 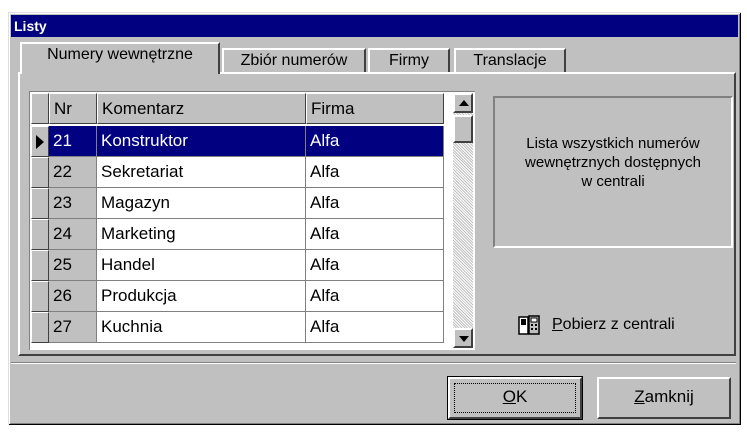 What do you see at coordinates (120, 58) in the screenshot?
I see `tab-numery-wewnetrzne: Numery wewnętrzne` at bounding box center [120, 58].